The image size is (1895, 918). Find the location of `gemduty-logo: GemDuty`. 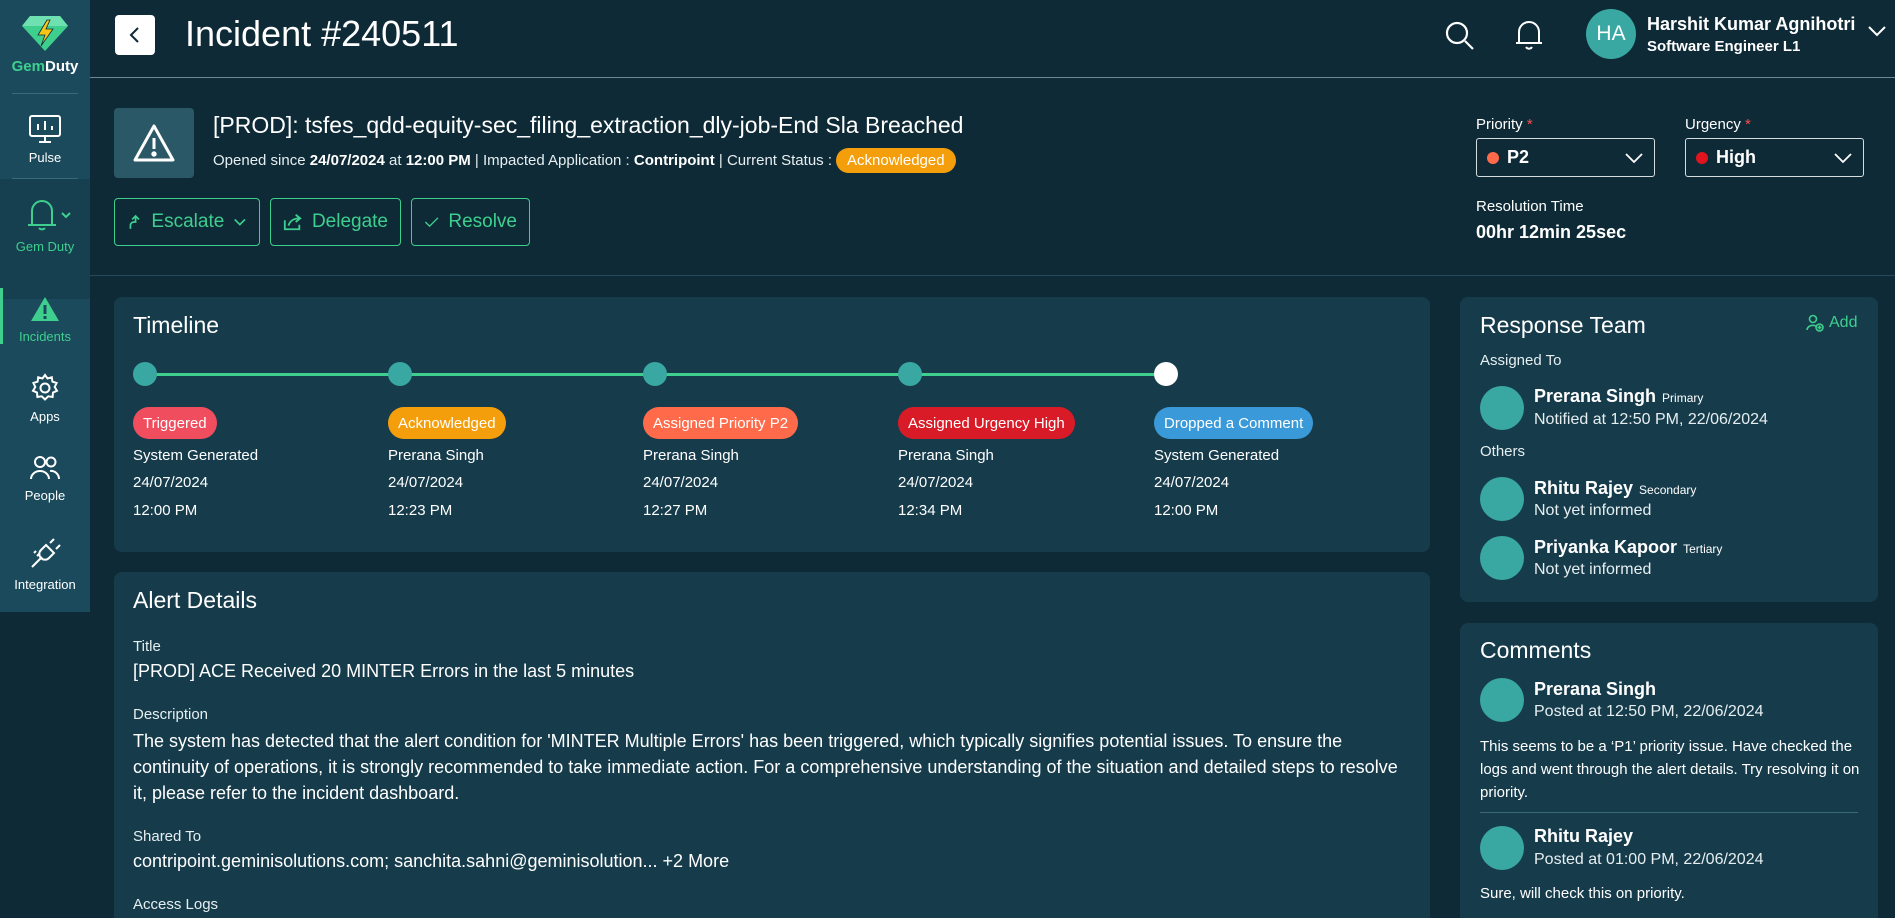

gemduty-logo: GemDuty is located at coordinates (45, 44).